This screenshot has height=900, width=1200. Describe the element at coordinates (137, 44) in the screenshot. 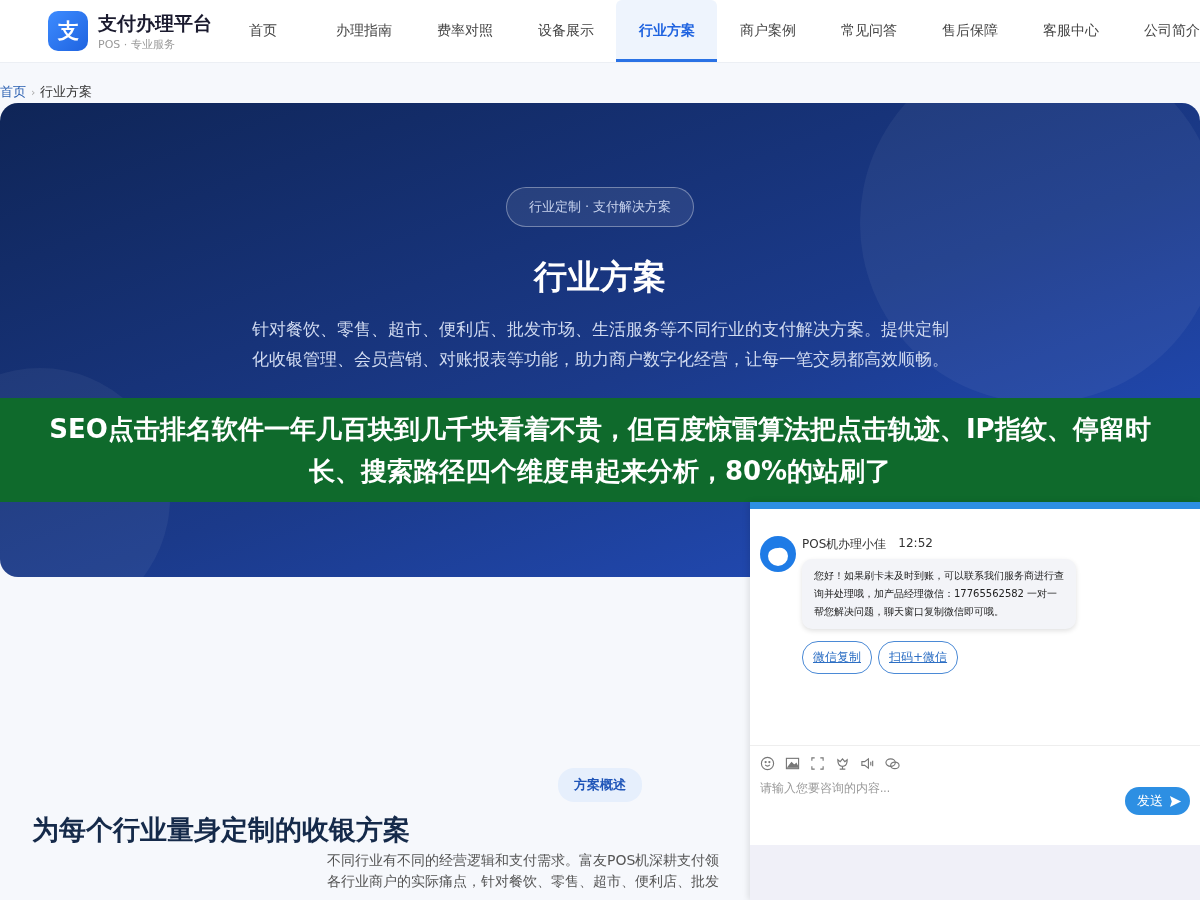

I see `site-subtitle: POS · 专业服务` at that location.